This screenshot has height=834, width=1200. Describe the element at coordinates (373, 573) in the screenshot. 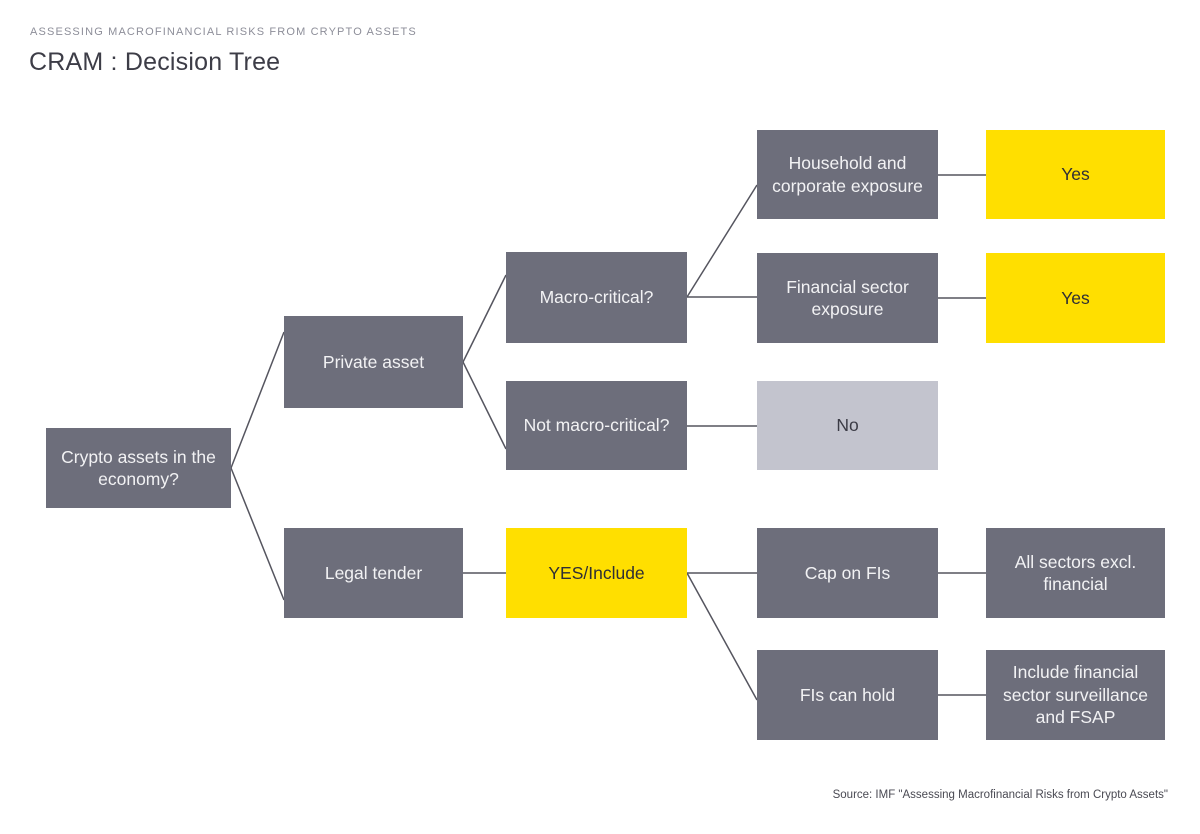

I see `node-legal: Legal tender` at that location.